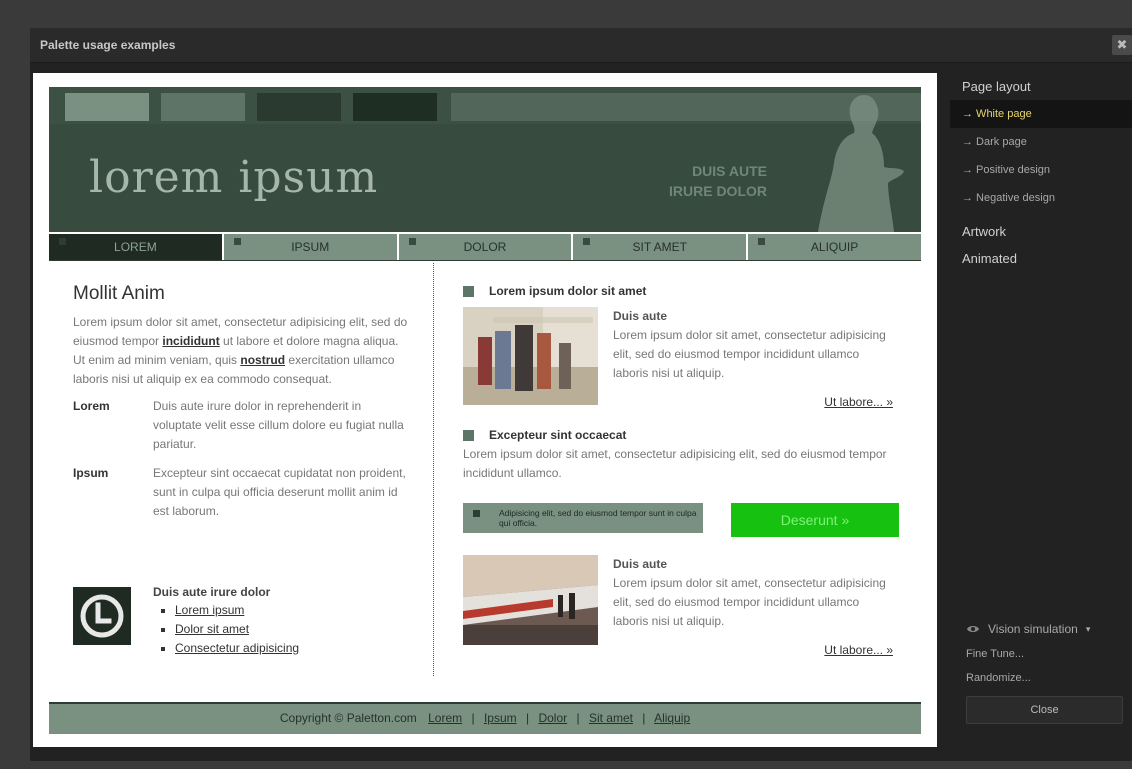 The image size is (1132, 769). Describe the element at coordinates (1041, 198) in the screenshot. I see `layout-negative-design: → Negative design` at that location.